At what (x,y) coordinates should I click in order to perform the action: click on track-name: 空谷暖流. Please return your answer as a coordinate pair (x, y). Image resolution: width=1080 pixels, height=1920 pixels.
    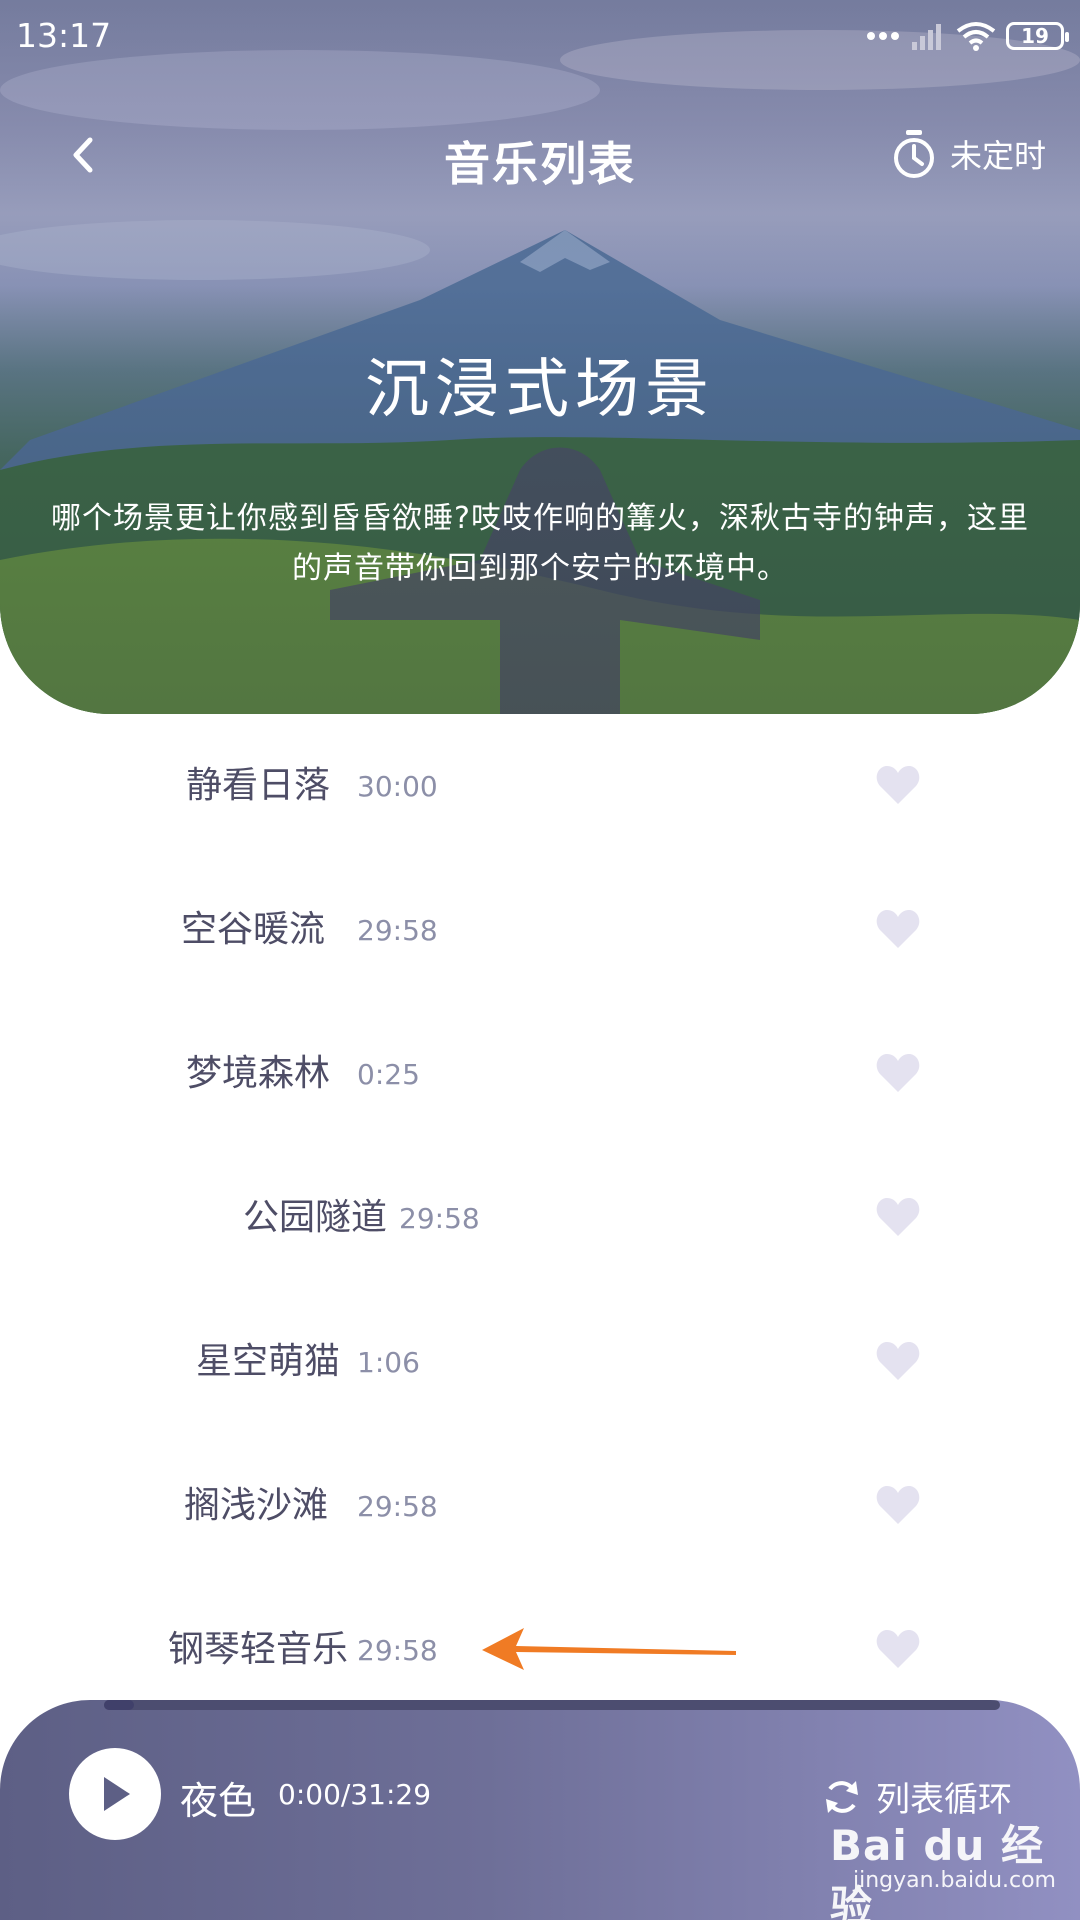
    Looking at the image, I should click on (252, 929).